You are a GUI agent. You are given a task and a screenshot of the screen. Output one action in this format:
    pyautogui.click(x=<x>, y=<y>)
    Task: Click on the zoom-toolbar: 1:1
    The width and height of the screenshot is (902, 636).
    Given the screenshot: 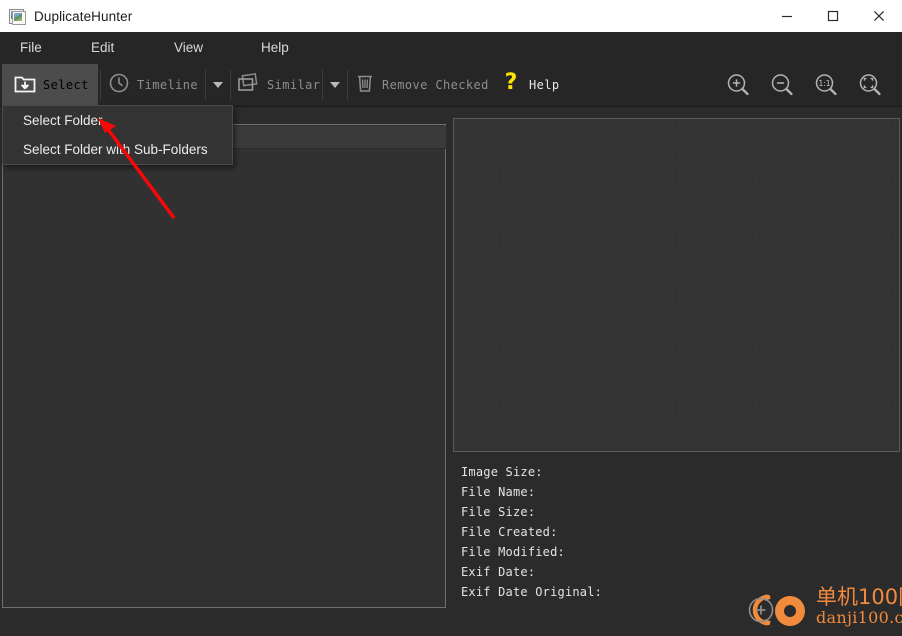 What is the action you would take?
    pyautogui.click(x=804, y=84)
    